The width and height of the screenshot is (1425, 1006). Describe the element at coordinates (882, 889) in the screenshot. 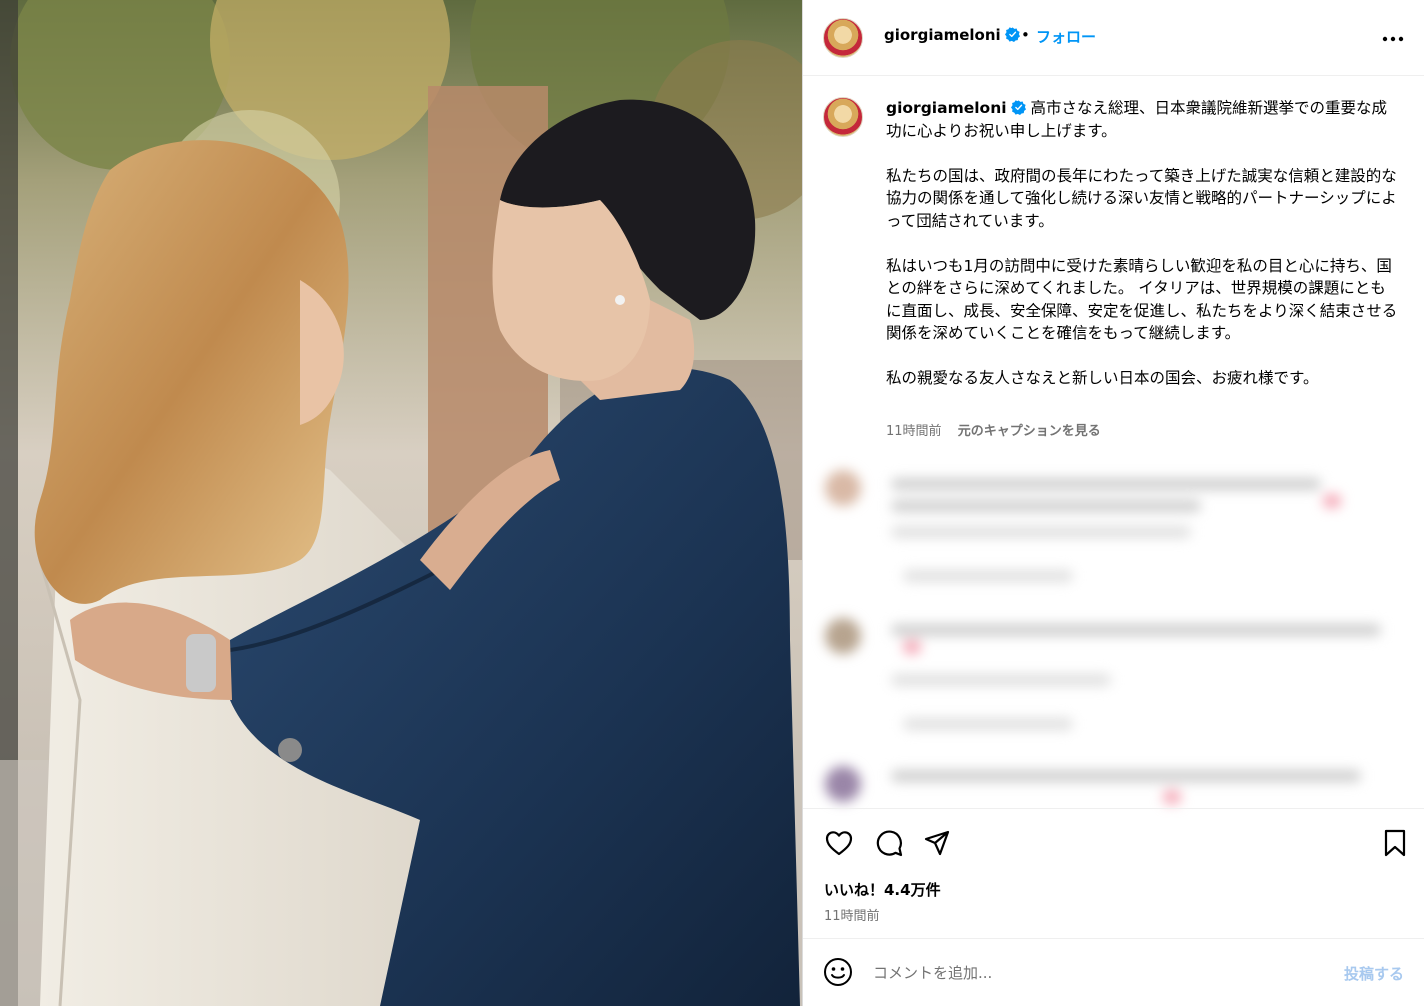

I see `likes-count: いいね！4.4万件` at that location.